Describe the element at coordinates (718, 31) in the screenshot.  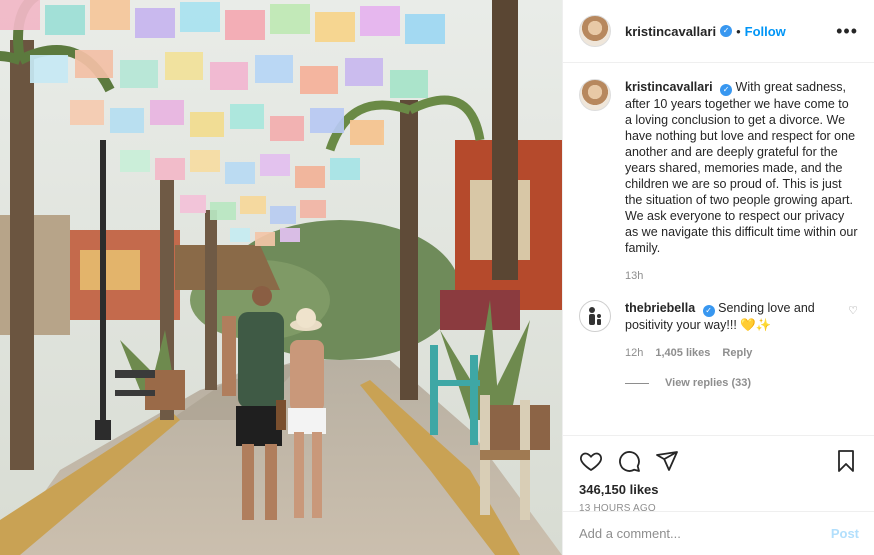
I see `post-header: kristincavallari ✓ • Follow •••` at that location.